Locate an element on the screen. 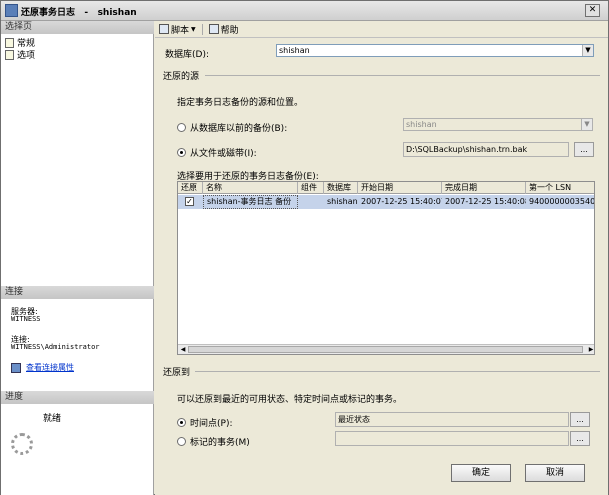 Image resolution: width=609 pixels, height=495 pixels. toolbar-separator is located at coordinates (202, 29).